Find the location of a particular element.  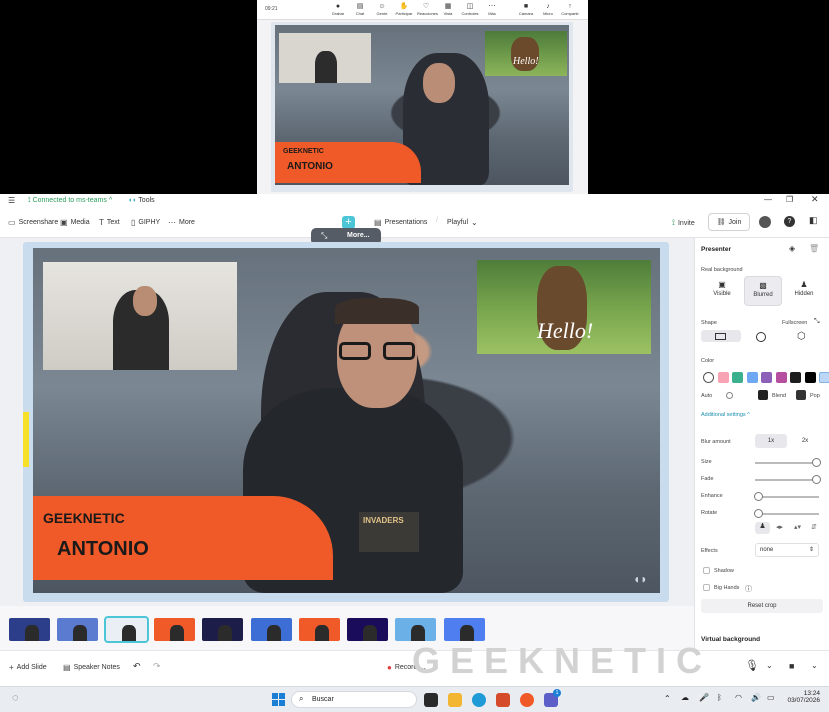

teams-button-0: ● Grabar is located at coordinates (338, 9).